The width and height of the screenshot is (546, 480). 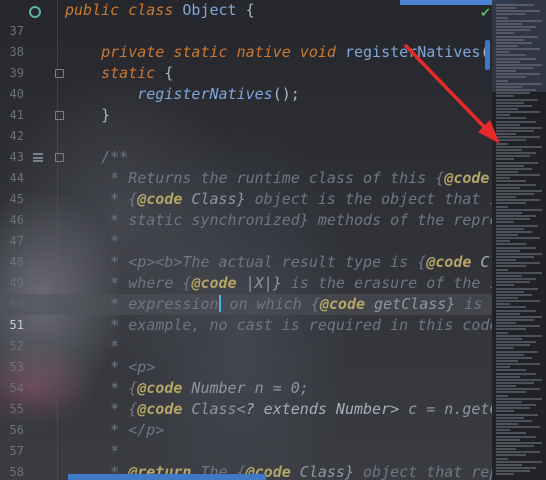 I want to click on code-line-55: 55 * {@code Number n = 0;, so click(x=246, y=397).